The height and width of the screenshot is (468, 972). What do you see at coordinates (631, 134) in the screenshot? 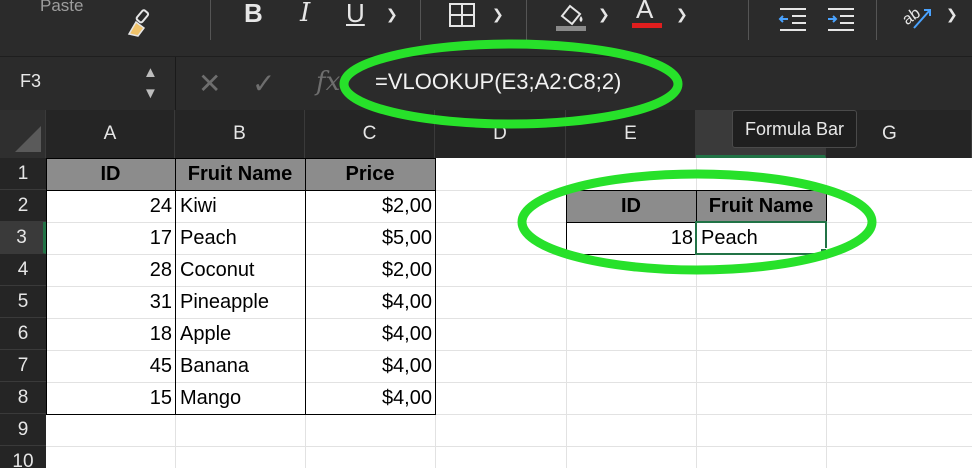
I see `column-header-e: E` at bounding box center [631, 134].